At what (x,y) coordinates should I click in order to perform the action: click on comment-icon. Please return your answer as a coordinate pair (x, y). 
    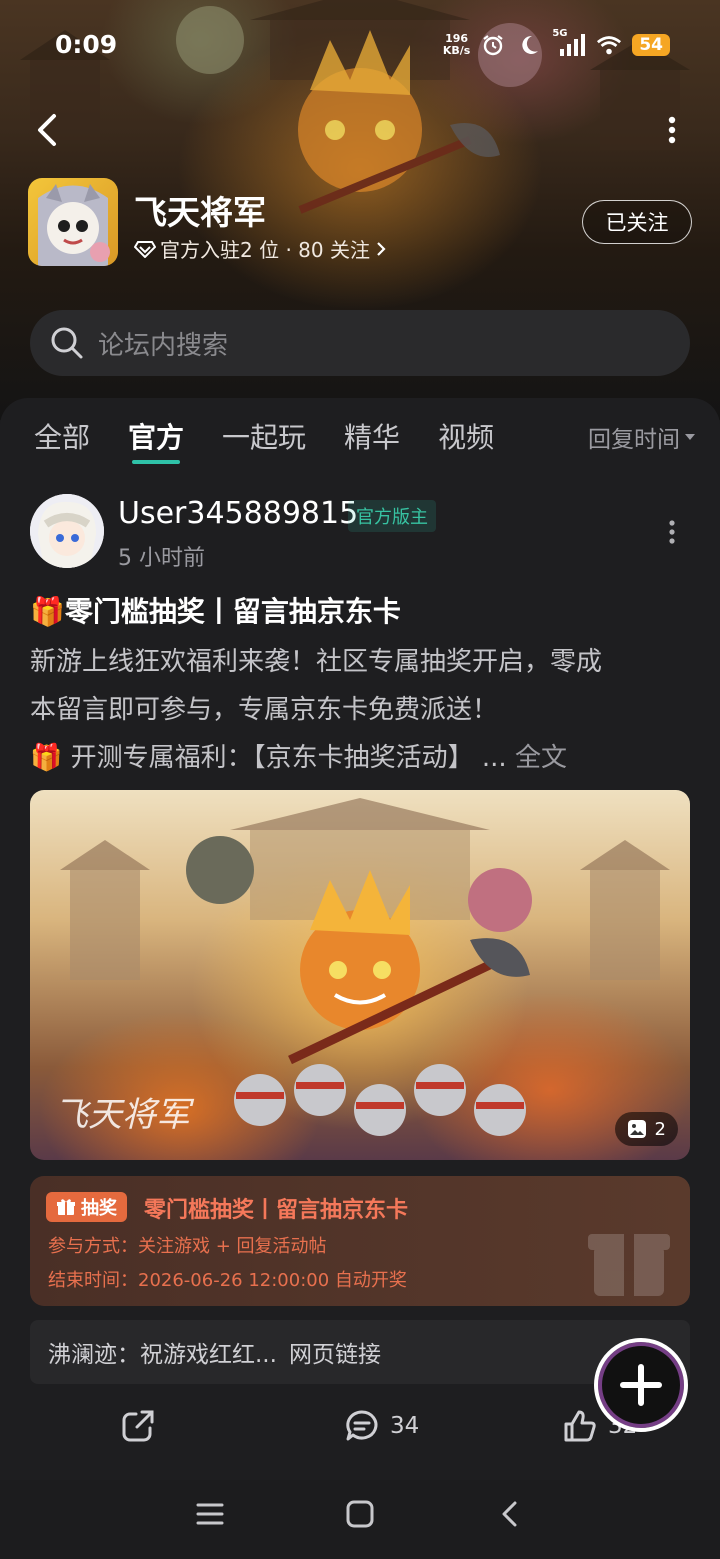
    Looking at the image, I should click on (362, 1425).